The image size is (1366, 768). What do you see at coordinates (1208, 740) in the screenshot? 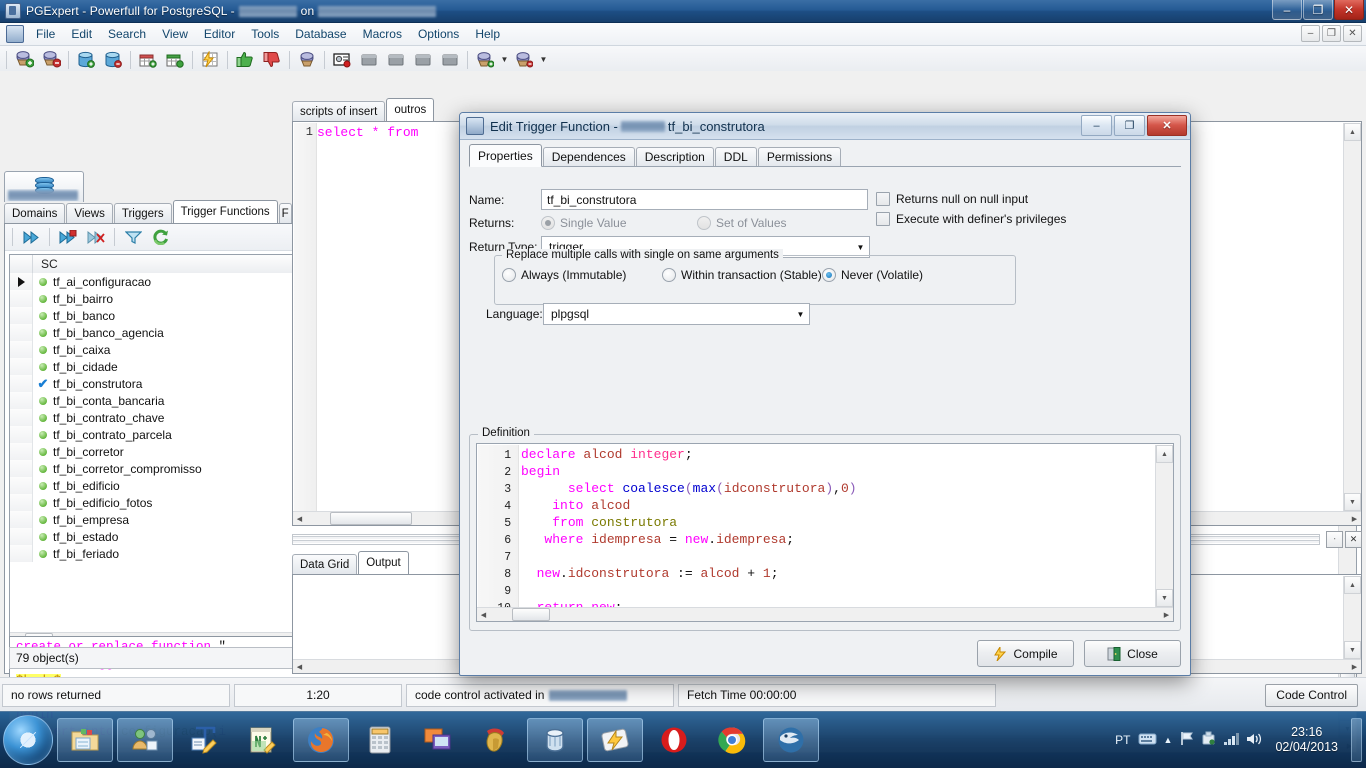
I see `safely-remove-icon` at bounding box center [1208, 740].